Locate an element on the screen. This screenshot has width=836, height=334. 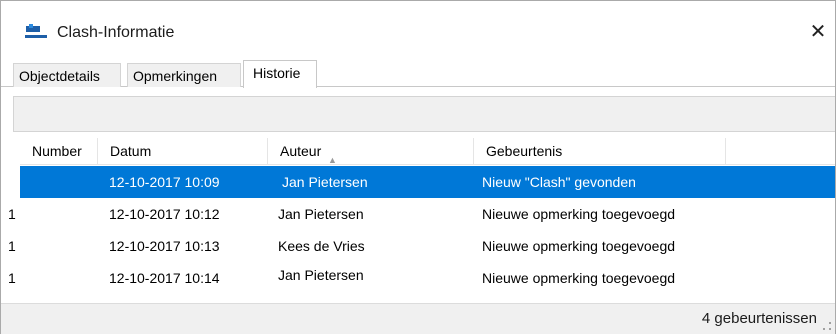
cell-auteur: Kees de Vries is located at coordinates (321, 246).